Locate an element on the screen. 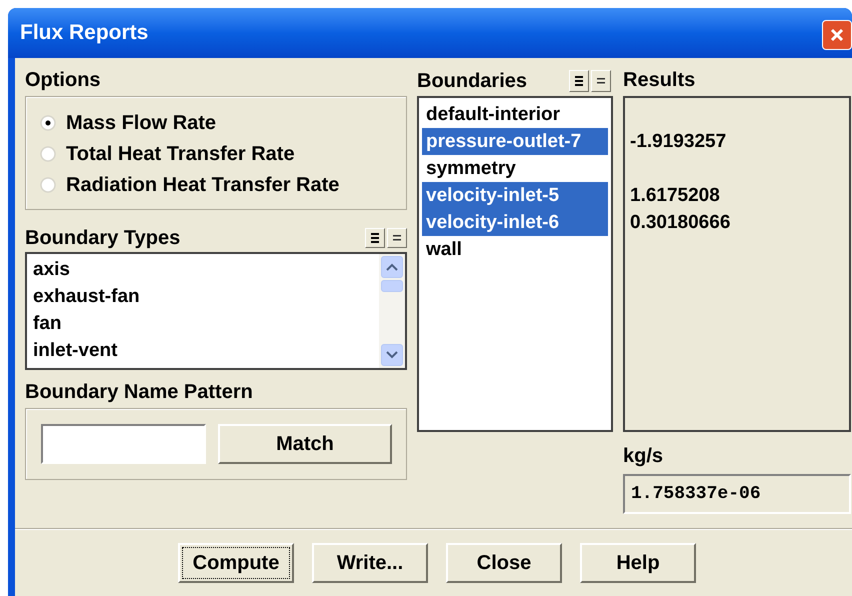 The image size is (852, 596). list-item: default-interior is located at coordinates (515, 114).